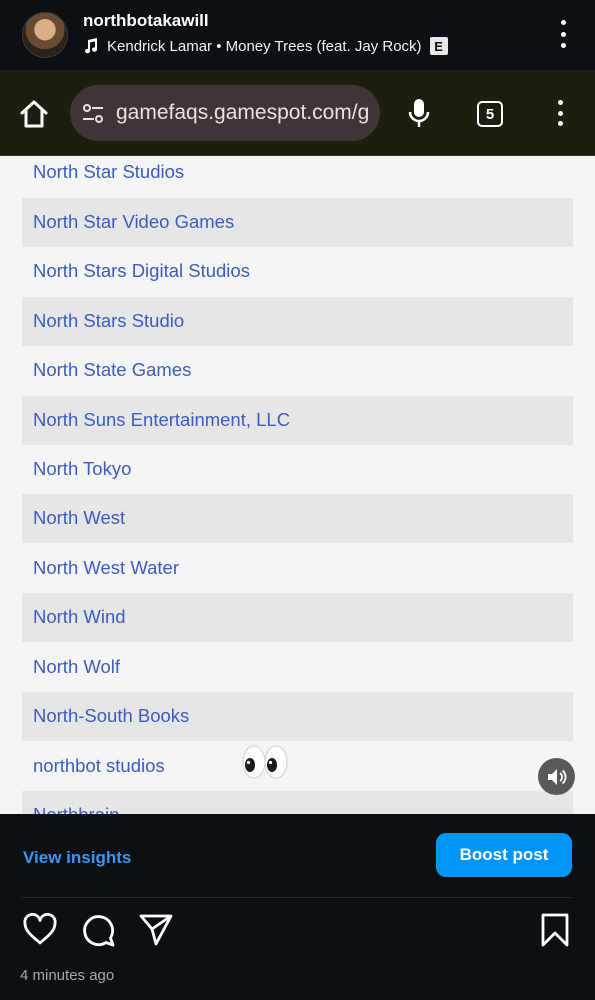 Image resolution: width=595 pixels, height=1000 pixels. What do you see at coordinates (563, 34) in the screenshot?
I see `more-options-icon` at bounding box center [563, 34].